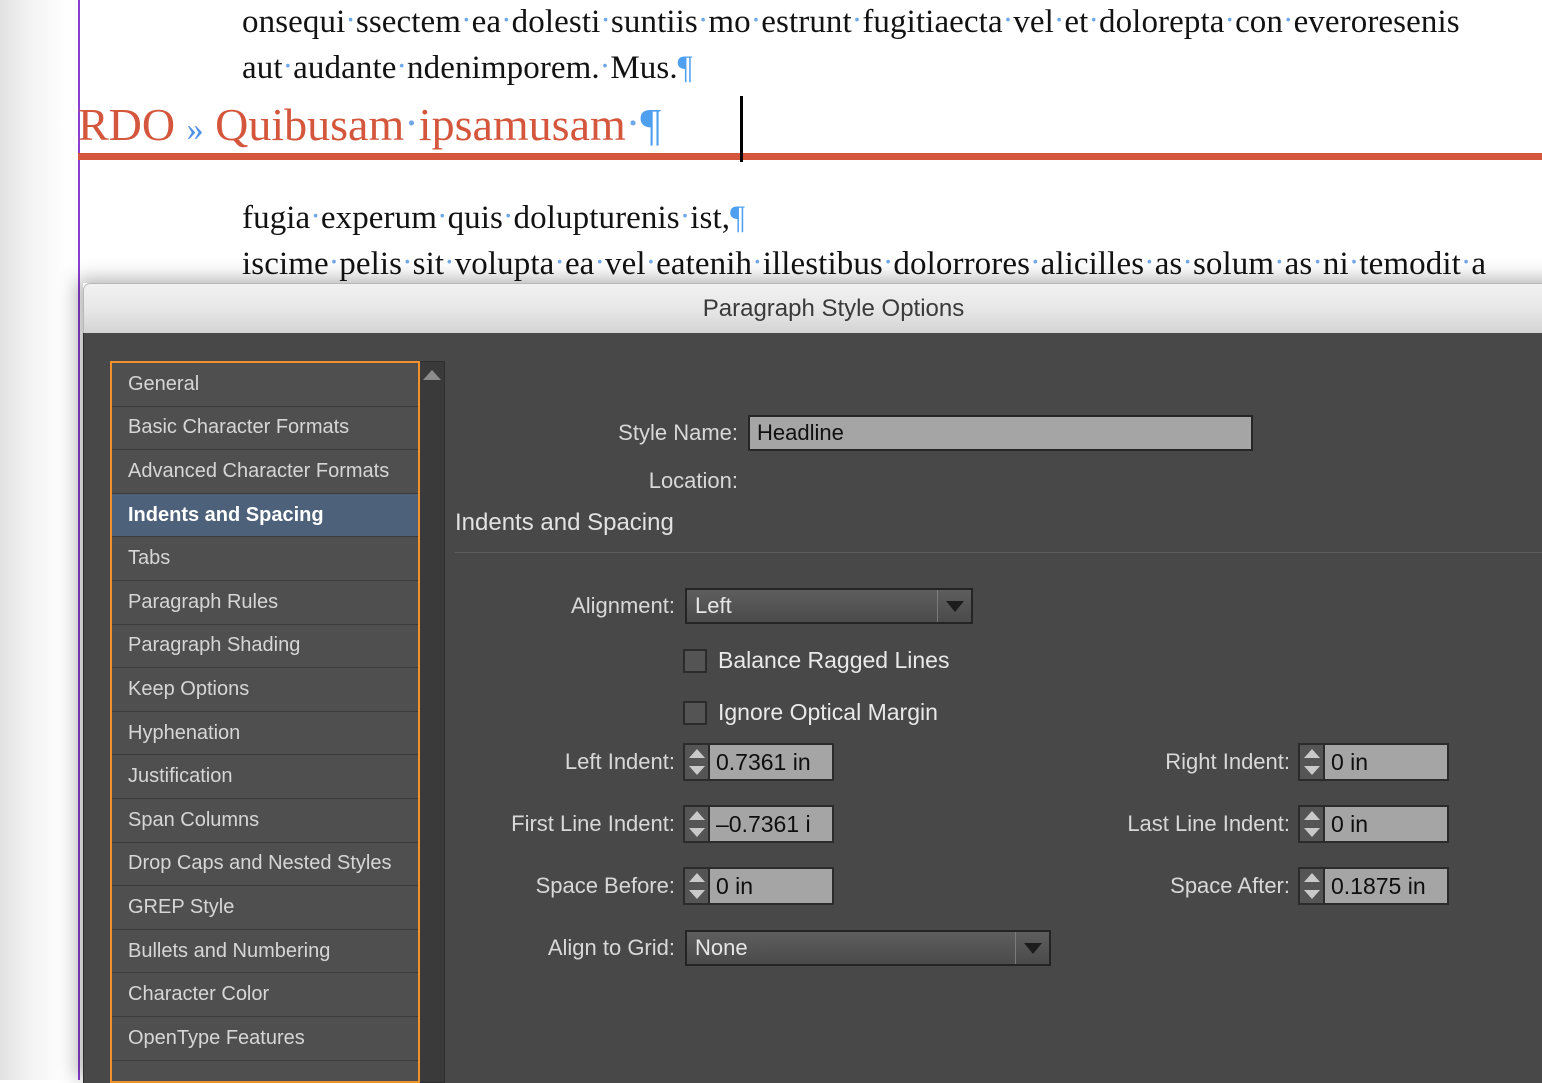 This screenshot has width=1542, height=1083. I want to click on right-indent-row: Right Indent: 0 in, so click(1234, 762).